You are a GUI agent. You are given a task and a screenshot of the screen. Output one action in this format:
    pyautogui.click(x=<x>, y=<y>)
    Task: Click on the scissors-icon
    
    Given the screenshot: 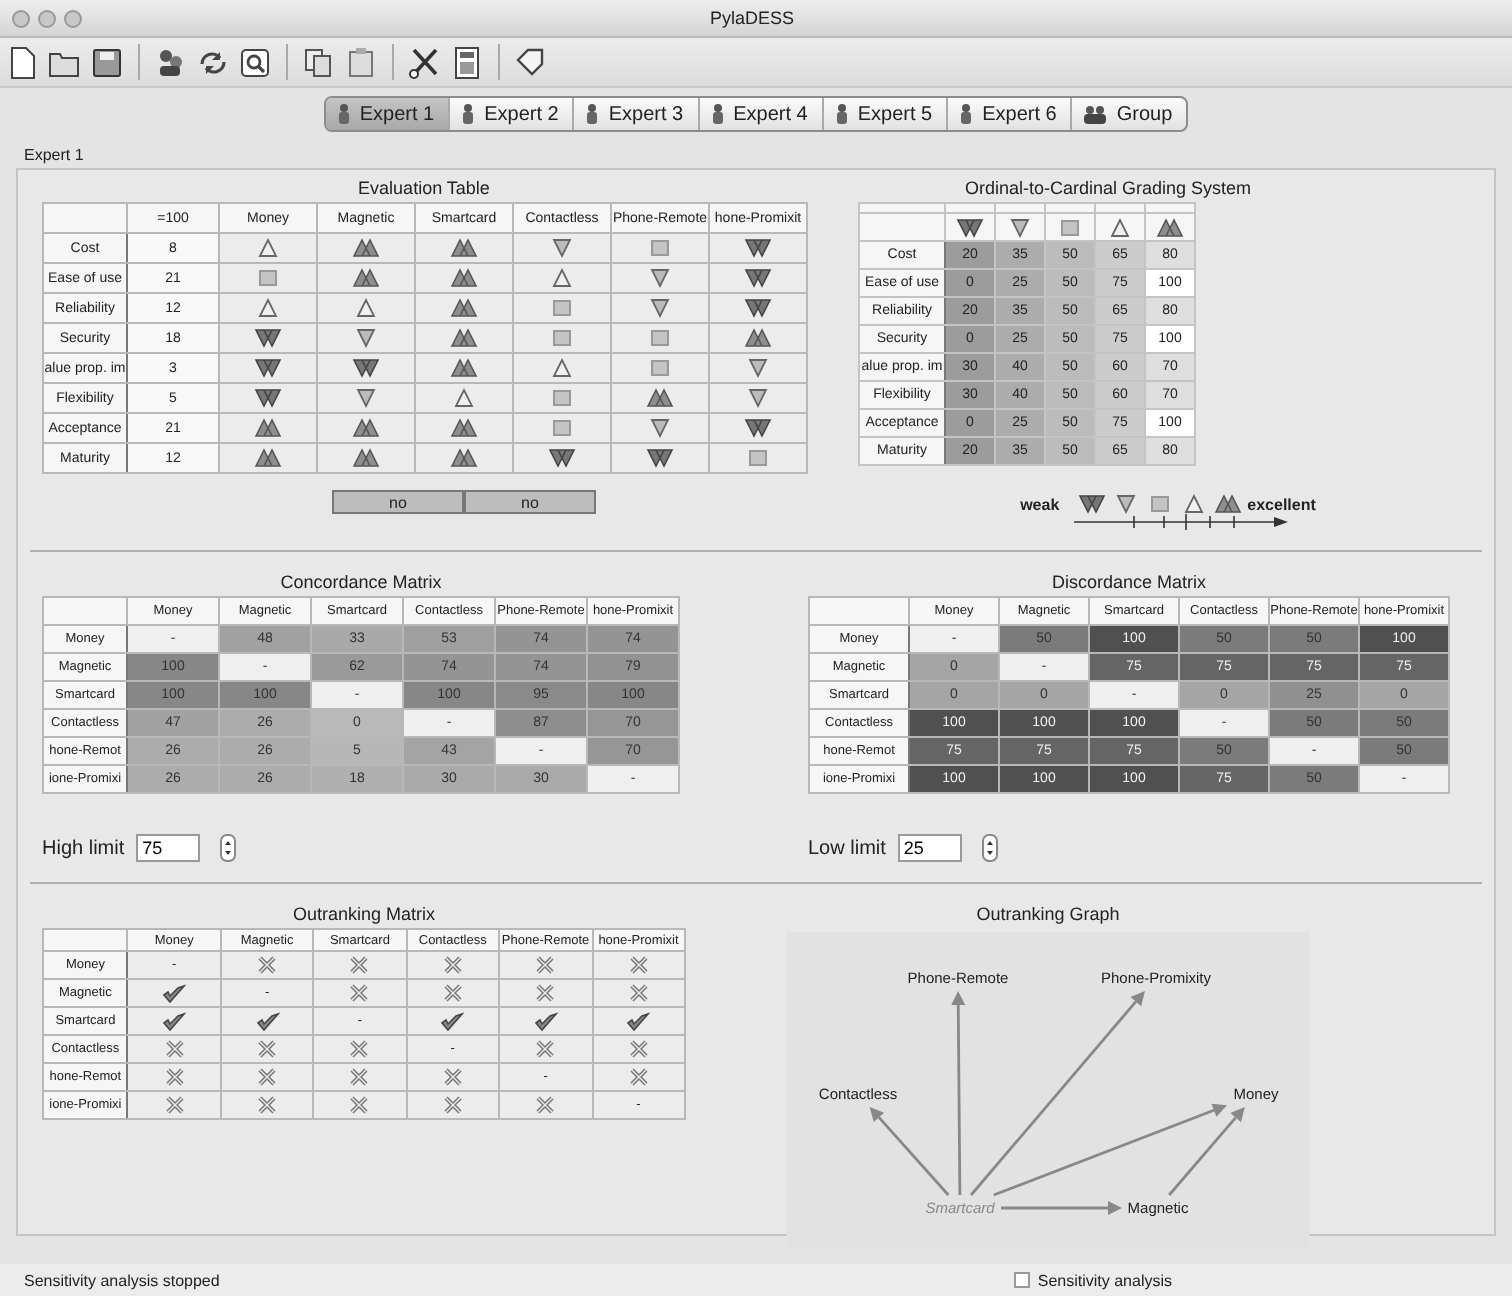 What is the action you would take?
    pyautogui.click(x=425, y=62)
    